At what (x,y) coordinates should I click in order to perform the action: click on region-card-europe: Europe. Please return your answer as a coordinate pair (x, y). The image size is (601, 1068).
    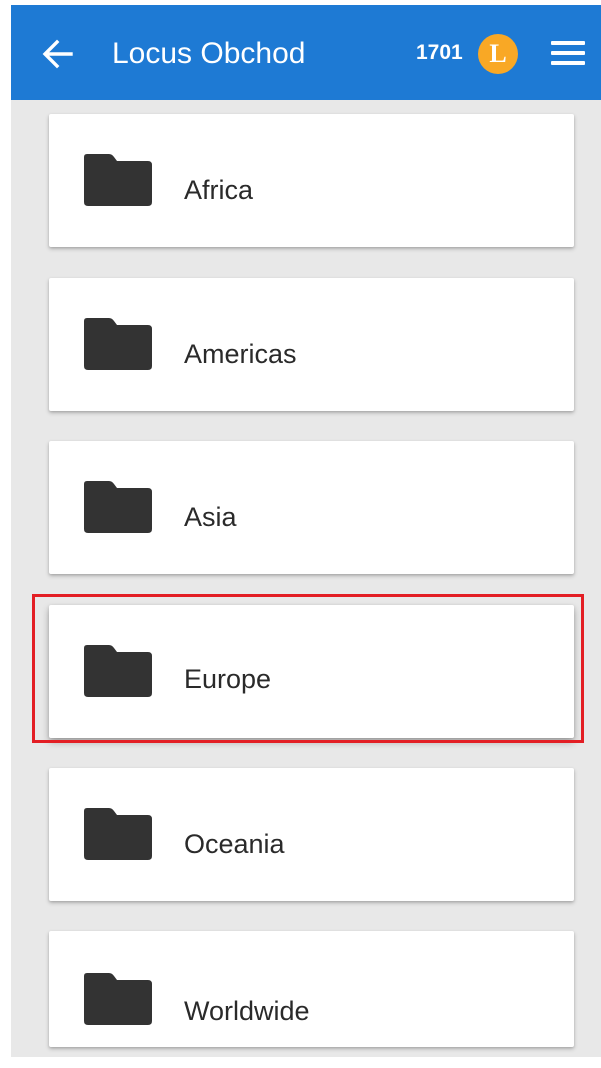
    Looking at the image, I should click on (311, 671).